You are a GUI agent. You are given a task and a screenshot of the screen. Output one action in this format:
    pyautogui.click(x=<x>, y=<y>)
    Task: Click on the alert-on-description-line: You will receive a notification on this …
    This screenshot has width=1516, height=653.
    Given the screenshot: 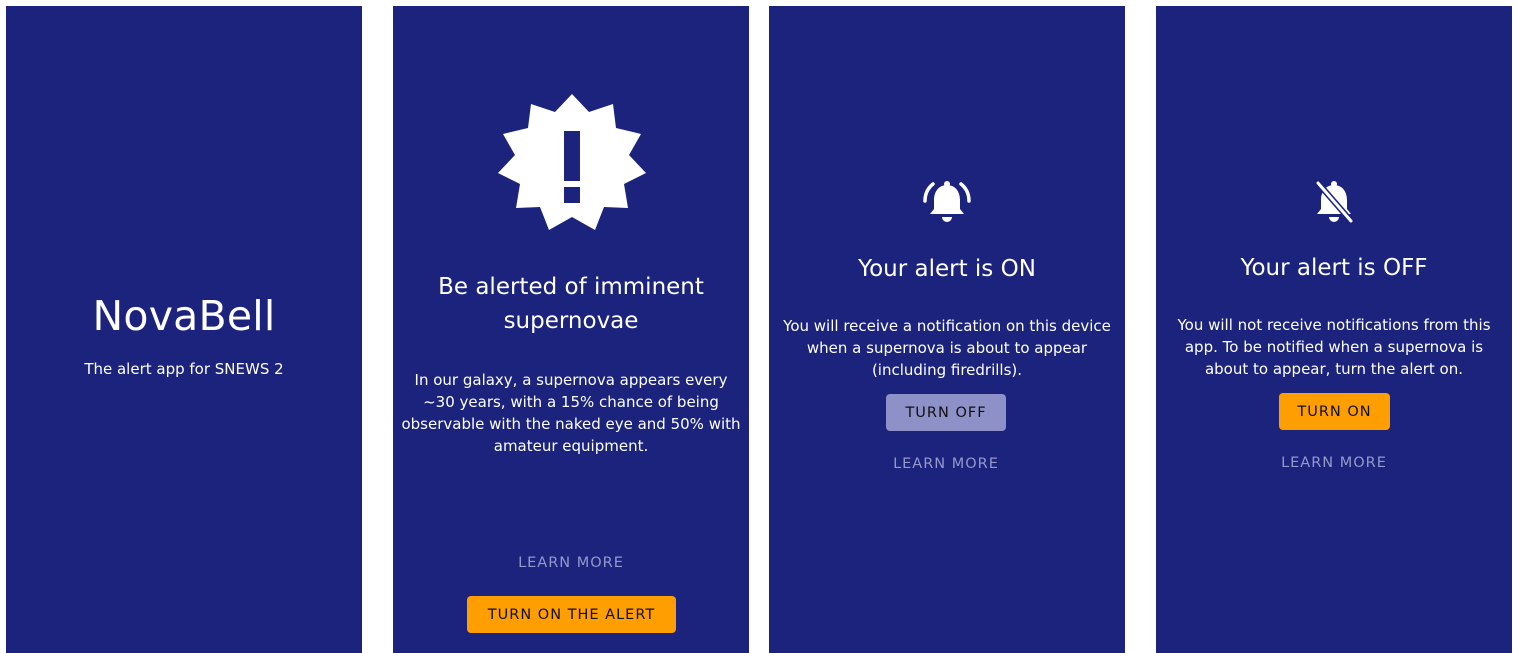 What is the action you would take?
    pyautogui.click(x=947, y=326)
    